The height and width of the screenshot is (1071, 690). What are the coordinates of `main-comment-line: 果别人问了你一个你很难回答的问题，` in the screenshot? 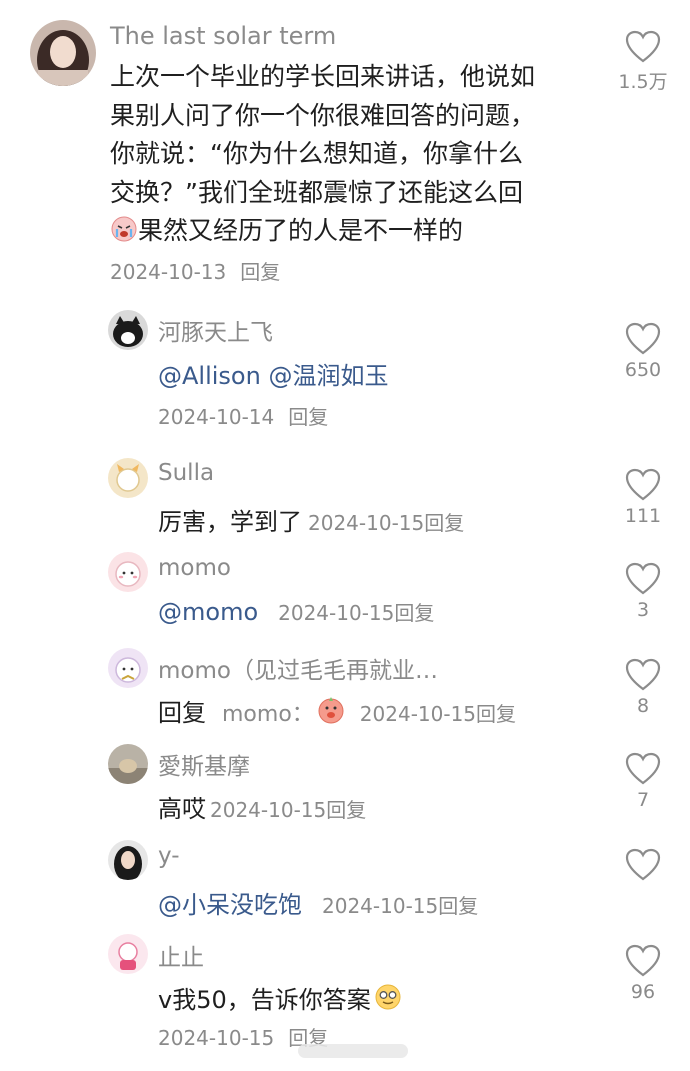 It's located at (323, 115).